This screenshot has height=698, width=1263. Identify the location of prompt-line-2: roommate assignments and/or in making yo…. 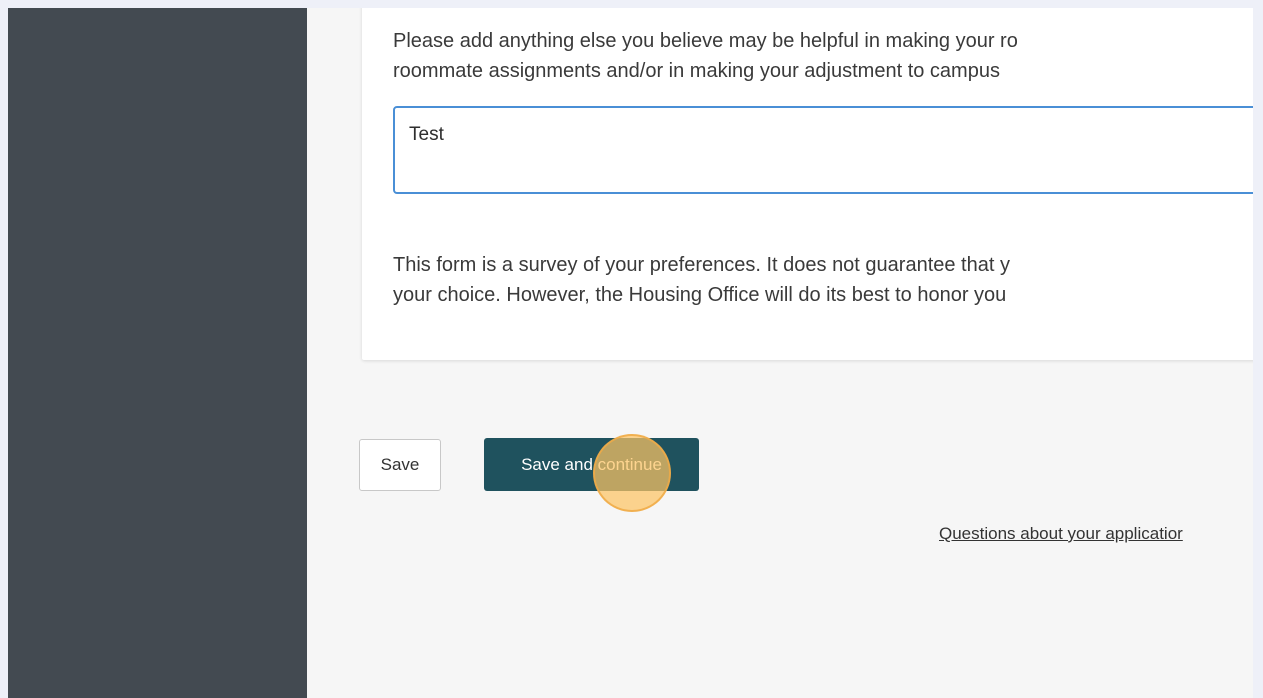
(696, 71).